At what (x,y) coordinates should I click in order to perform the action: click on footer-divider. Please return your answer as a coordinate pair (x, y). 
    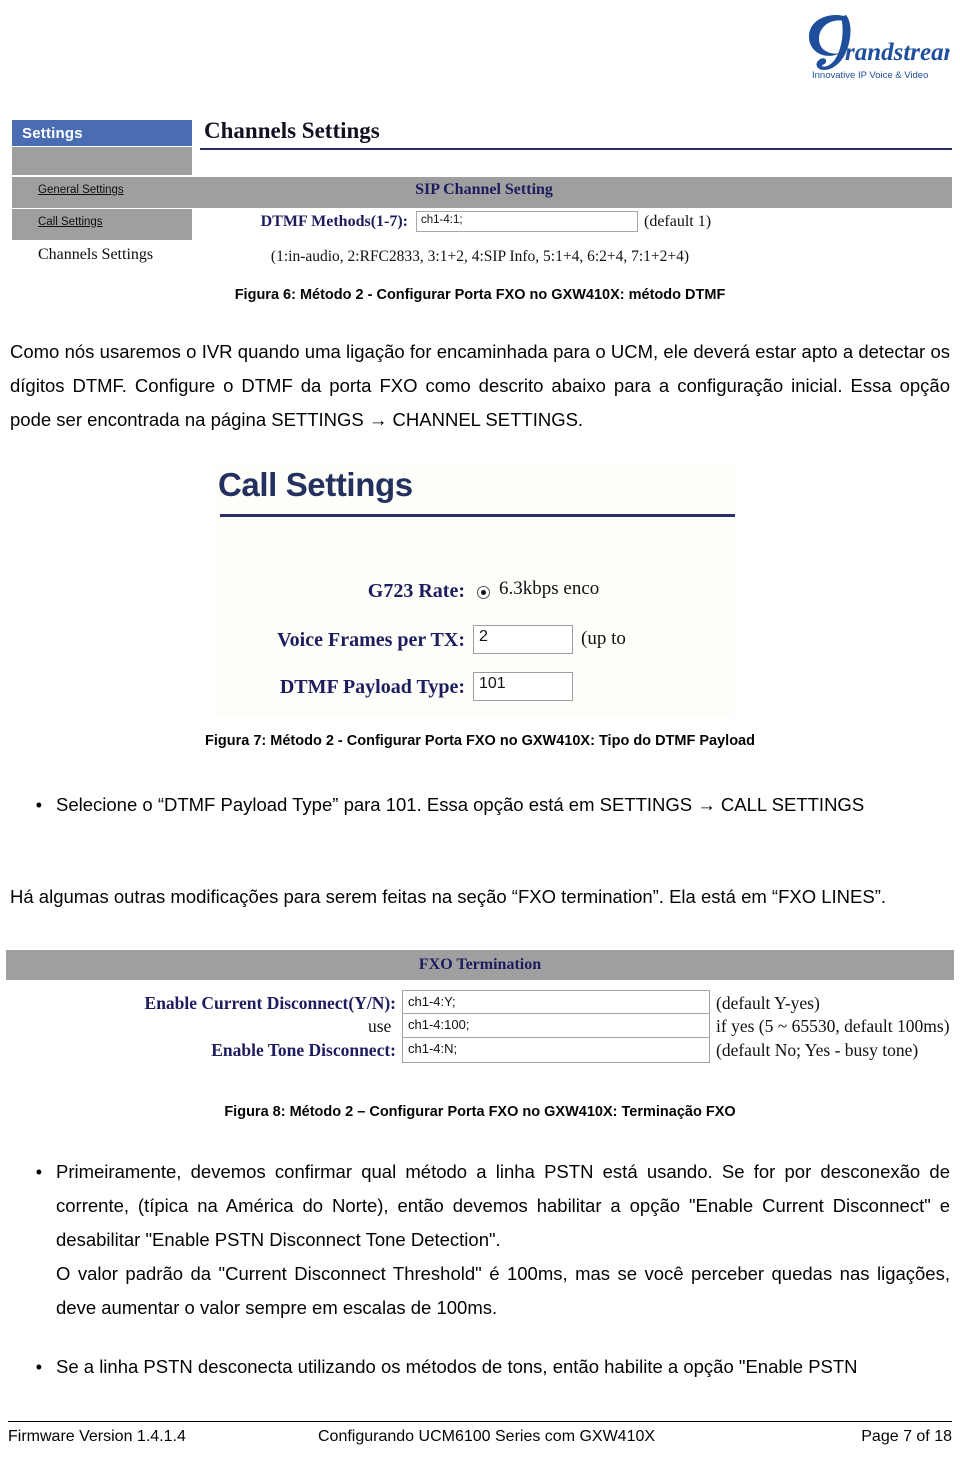
    Looking at the image, I should click on (480, 1421).